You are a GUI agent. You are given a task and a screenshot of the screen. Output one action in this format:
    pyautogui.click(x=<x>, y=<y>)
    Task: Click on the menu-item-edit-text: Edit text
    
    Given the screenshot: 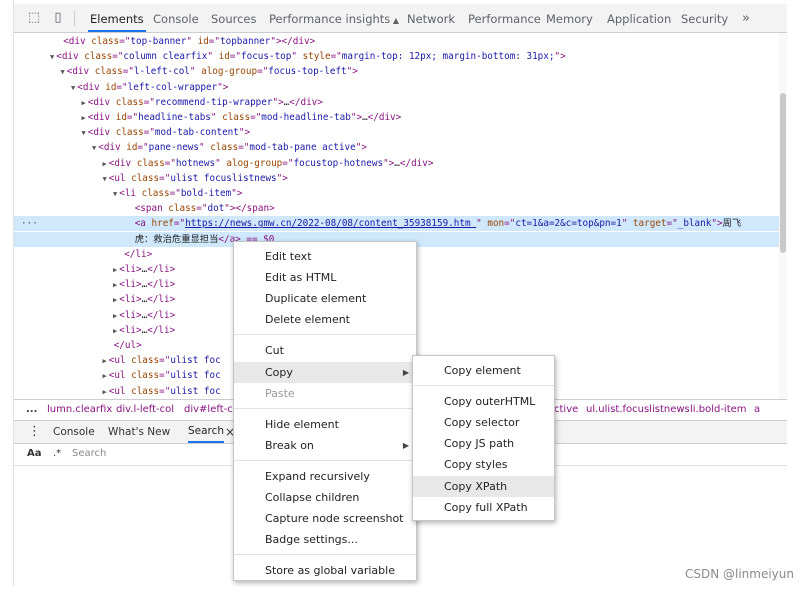 What is the action you would take?
    pyautogui.click(x=325, y=256)
    